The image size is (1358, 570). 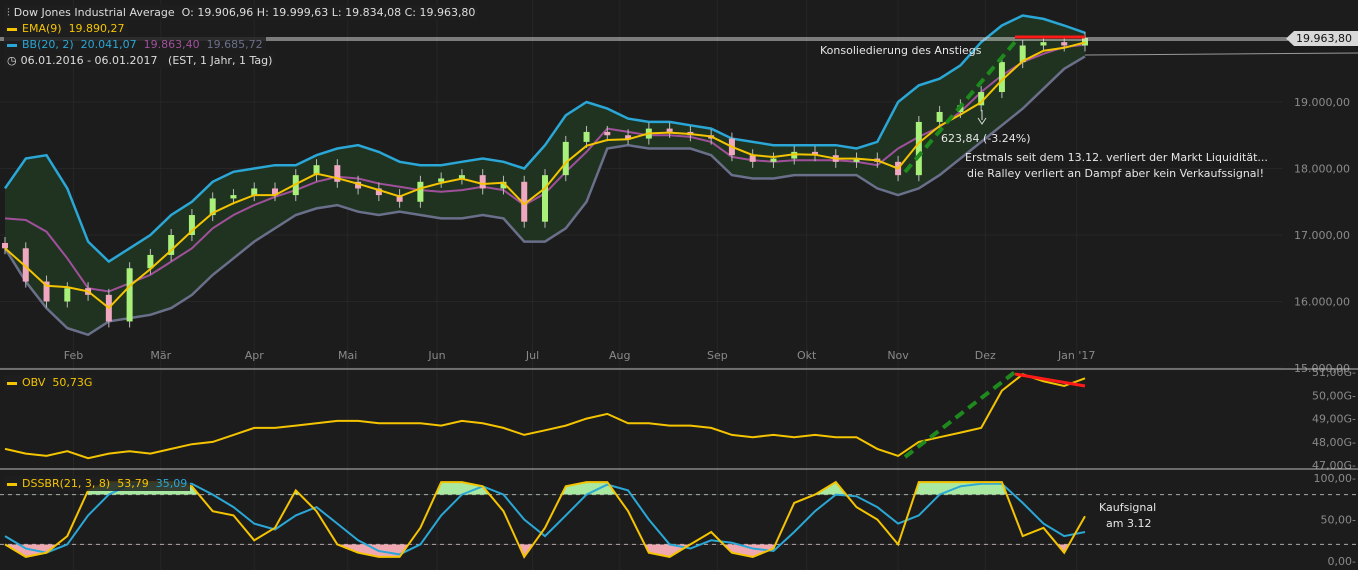 What do you see at coordinates (1322, 235) in the screenshot?
I see `y-tick-label: 17.000,00` at bounding box center [1322, 235].